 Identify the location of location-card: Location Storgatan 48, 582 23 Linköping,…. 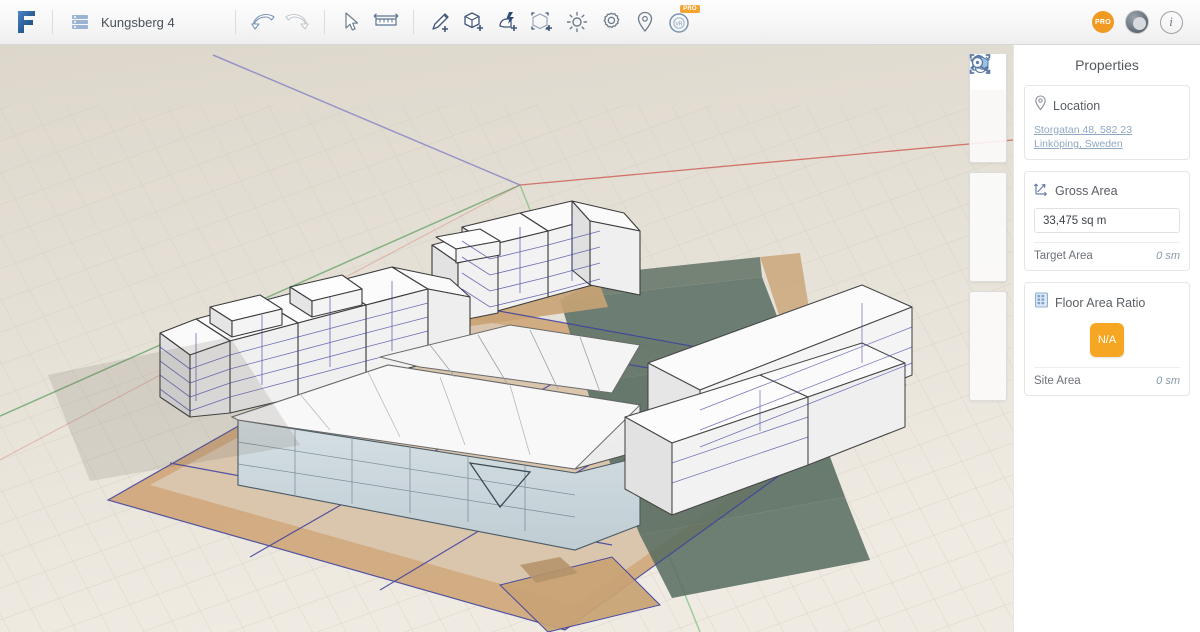
(1107, 123).